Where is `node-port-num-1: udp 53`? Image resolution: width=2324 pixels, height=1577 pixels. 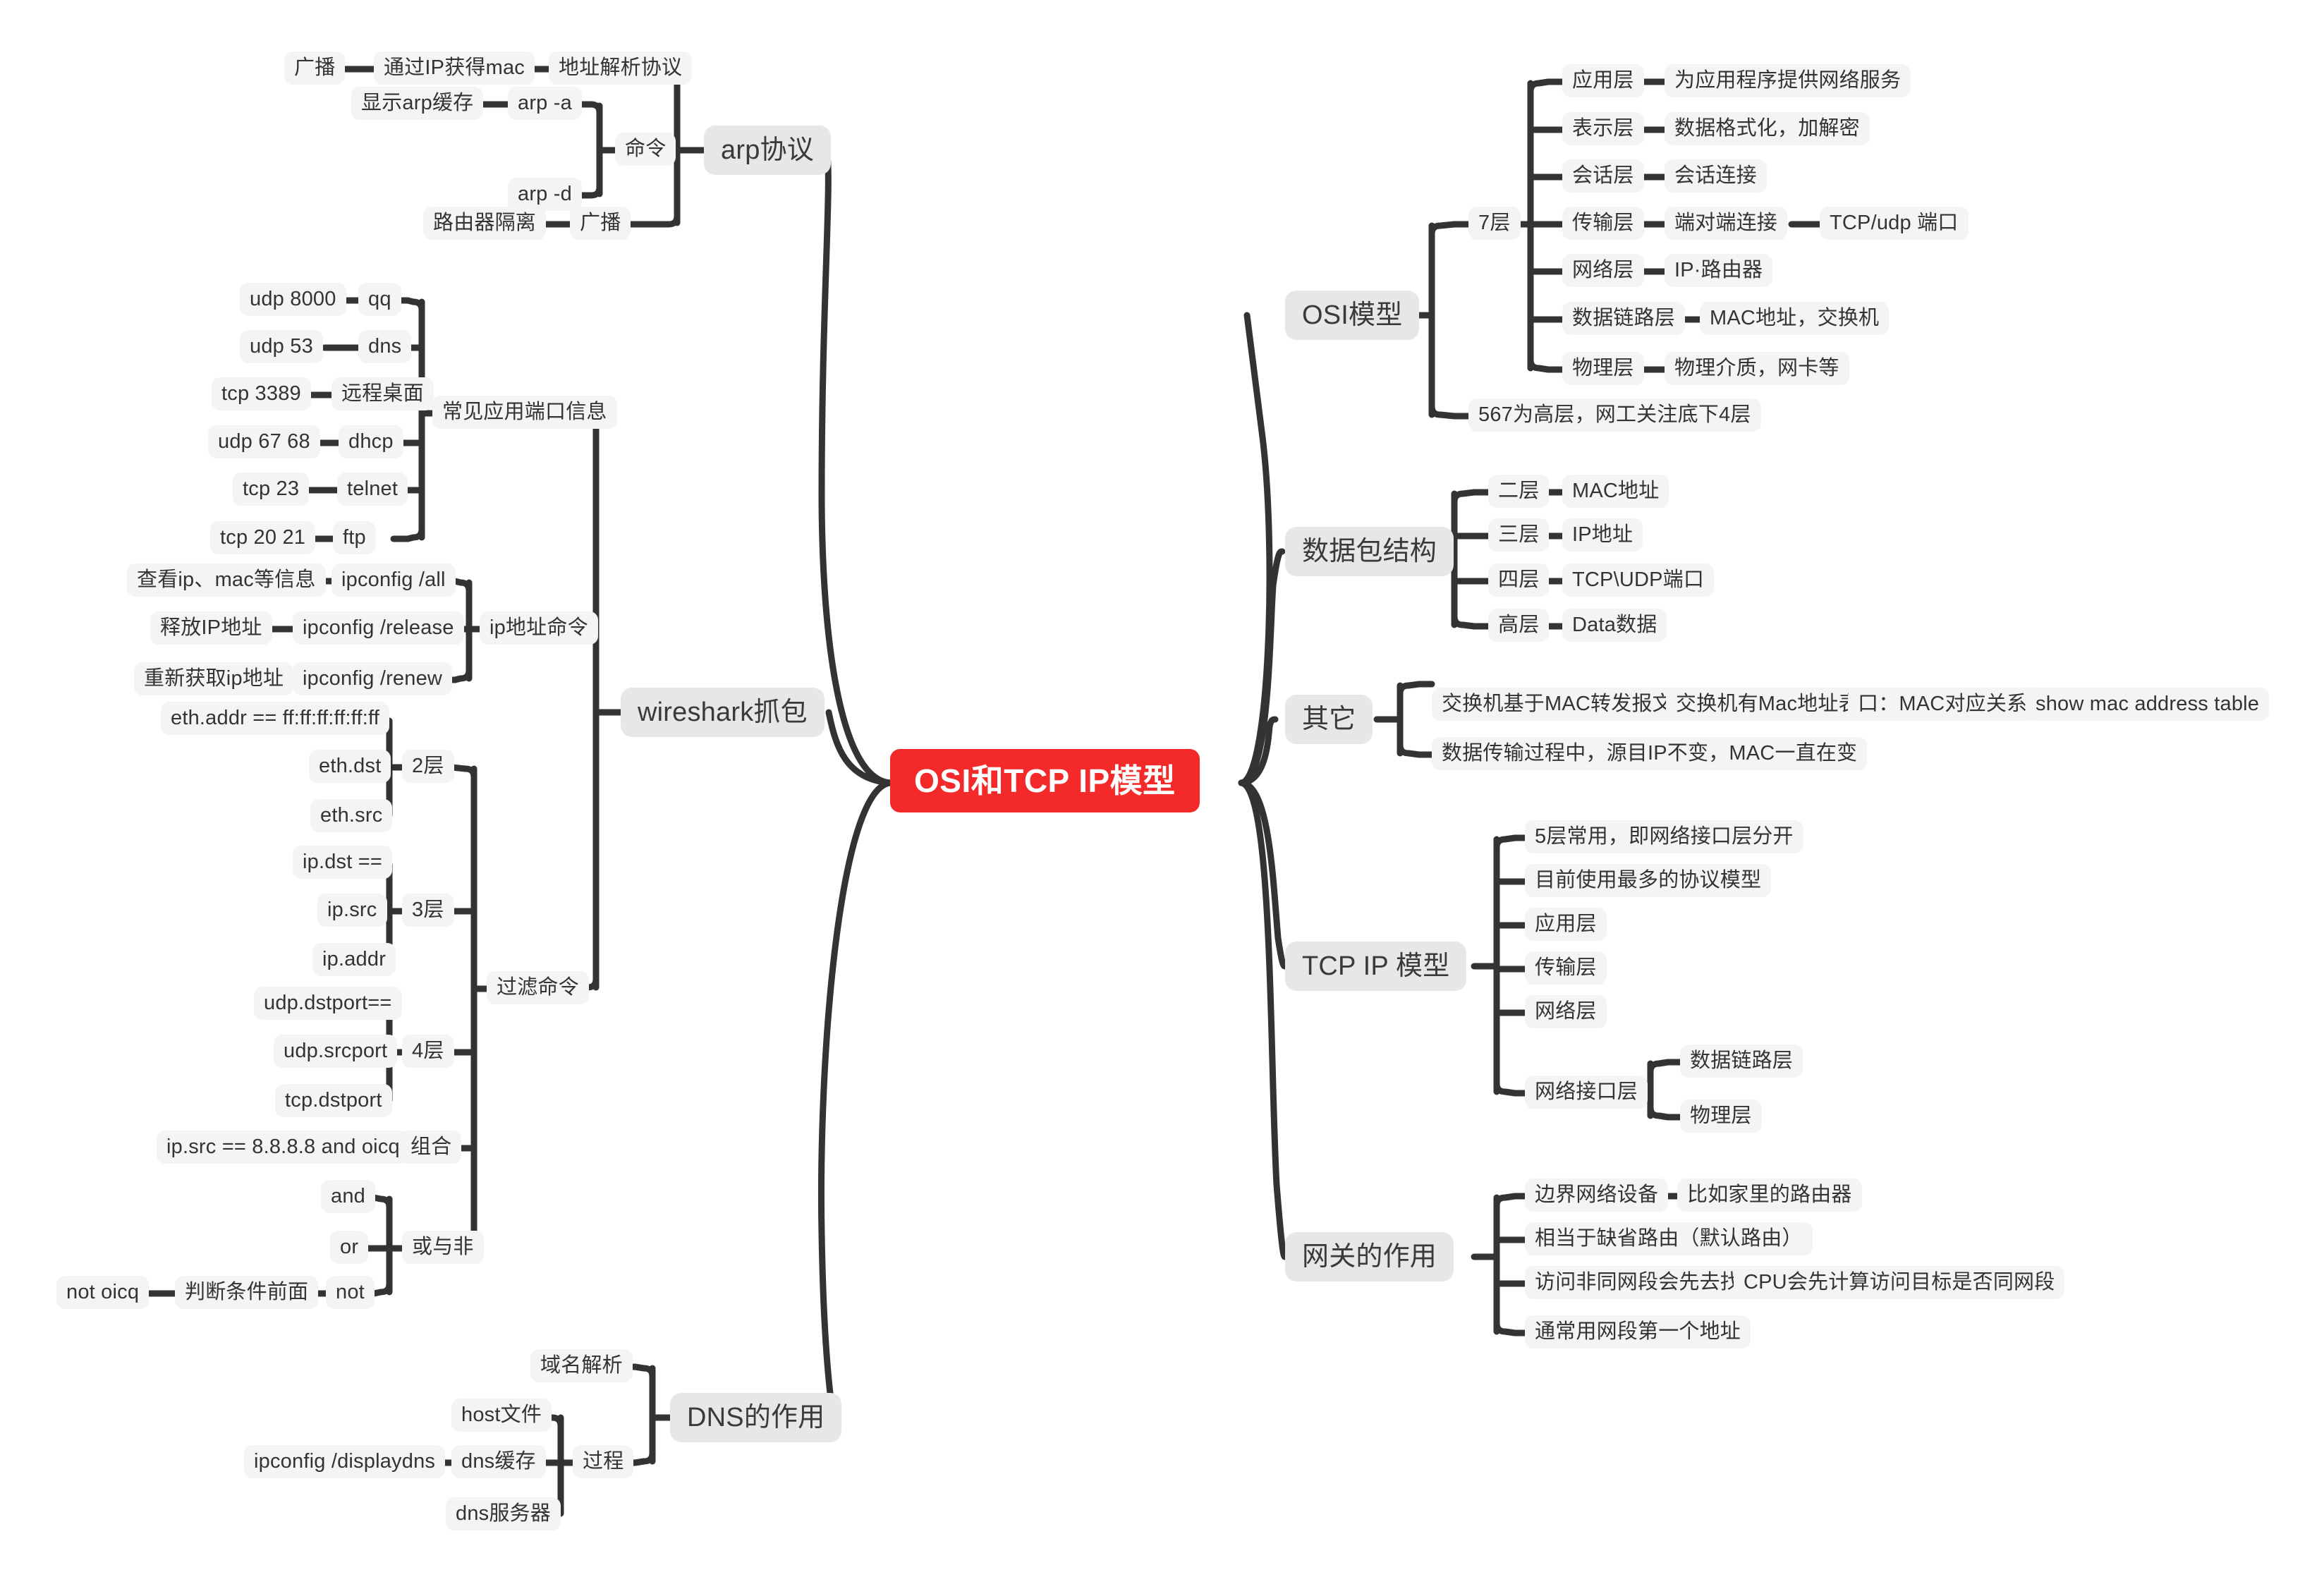 node-port-num-1: udp 53 is located at coordinates (281, 346).